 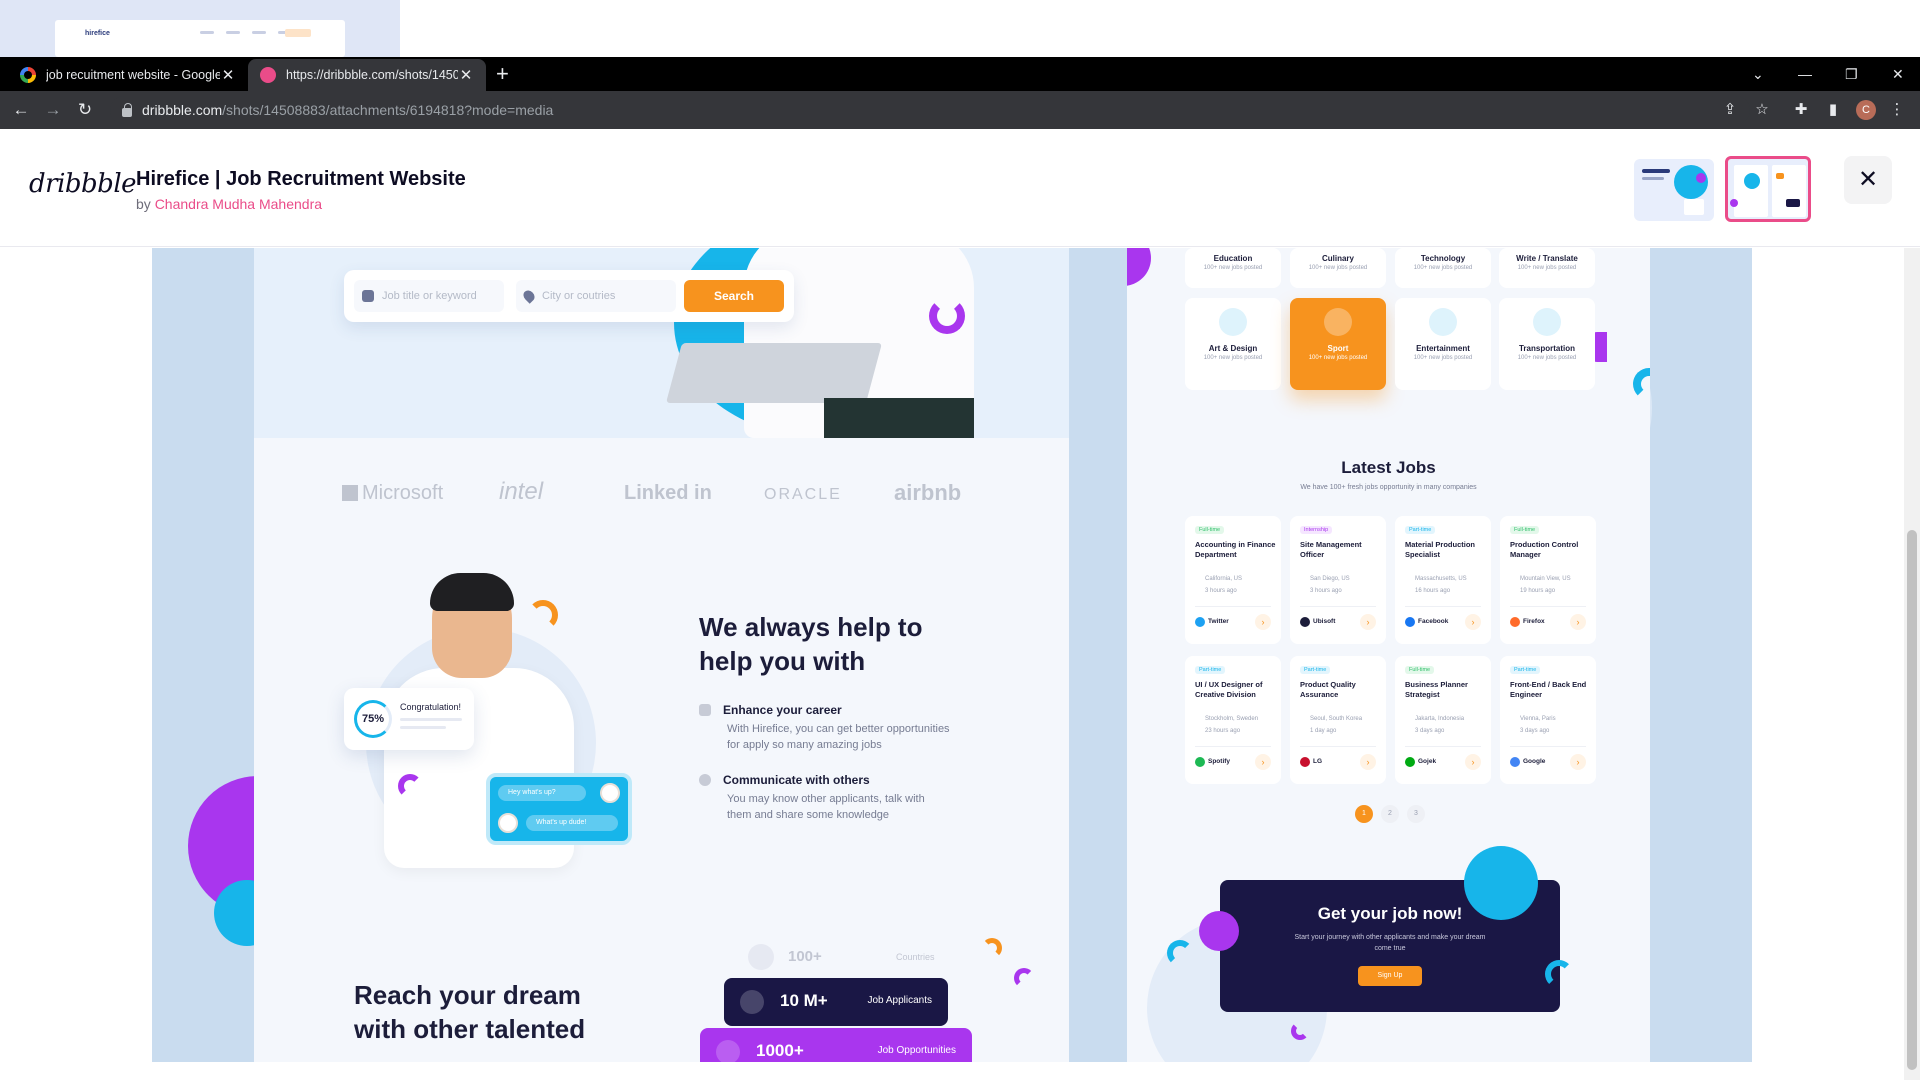 What do you see at coordinates (21, 110) in the screenshot?
I see `back-arrow-icon: ←` at bounding box center [21, 110].